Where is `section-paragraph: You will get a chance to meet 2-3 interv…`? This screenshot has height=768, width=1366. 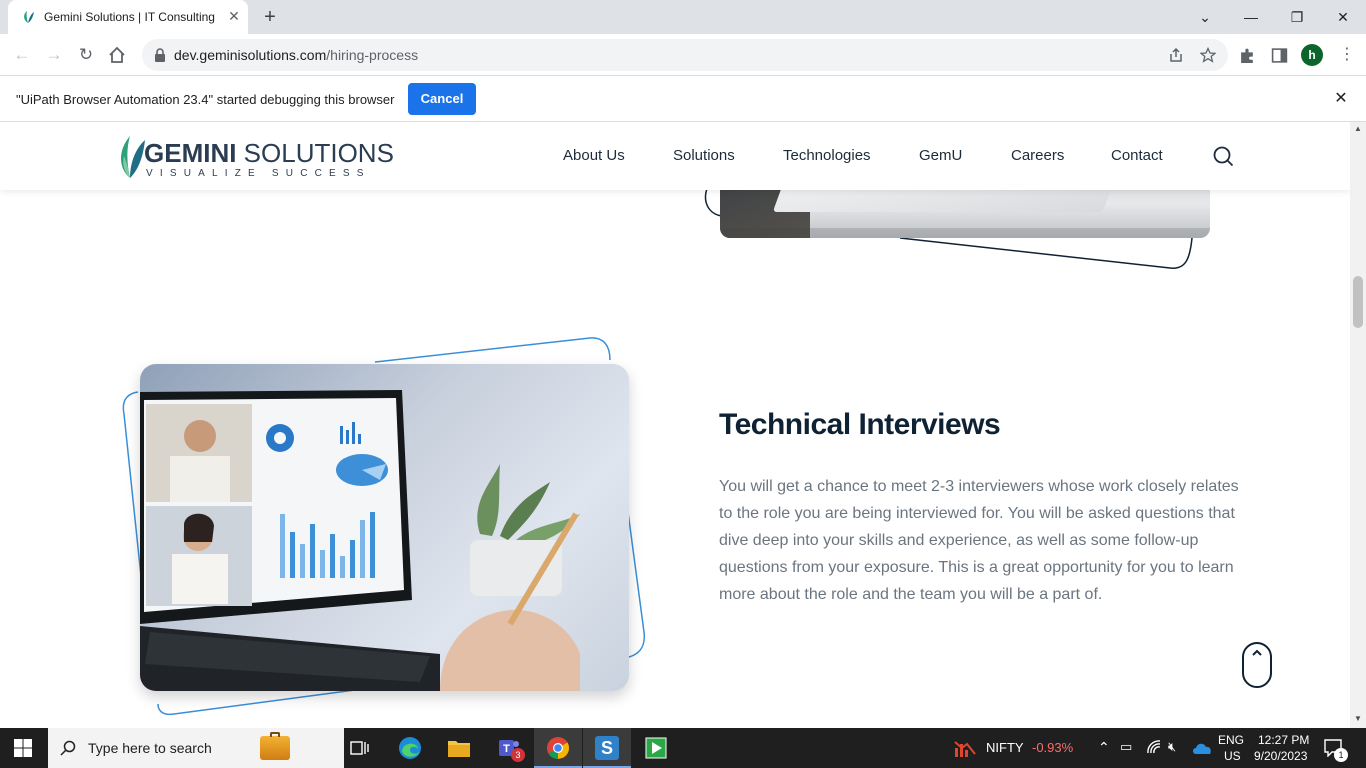
section-paragraph: You will get a chance to meet 2-3 interv… is located at coordinates (979, 540).